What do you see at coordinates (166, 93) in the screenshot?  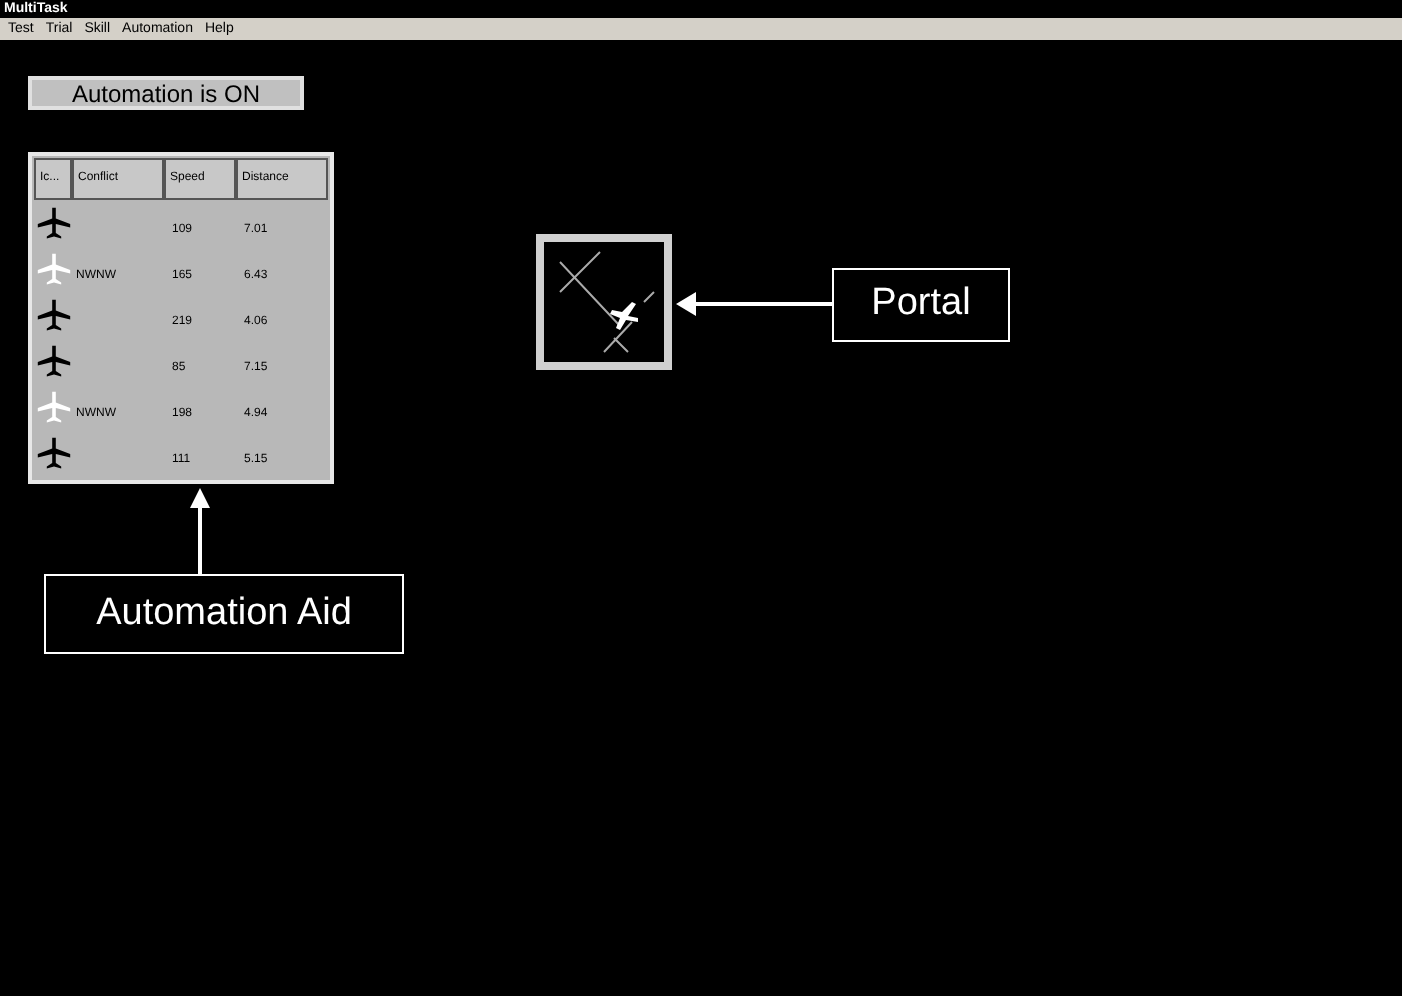 I see `automation-status: Automation is ON` at bounding box center [166, 93].